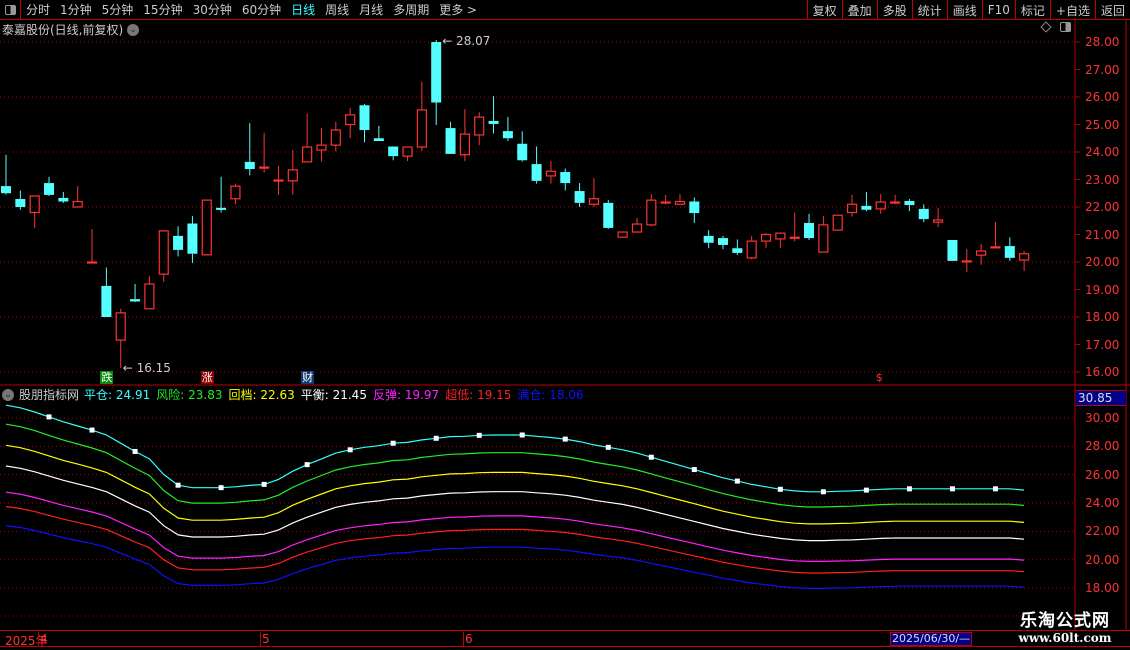 This screenshot has width=1130, height=650. I want to click on price-tick-label: 24.00, so click(1102, 152).